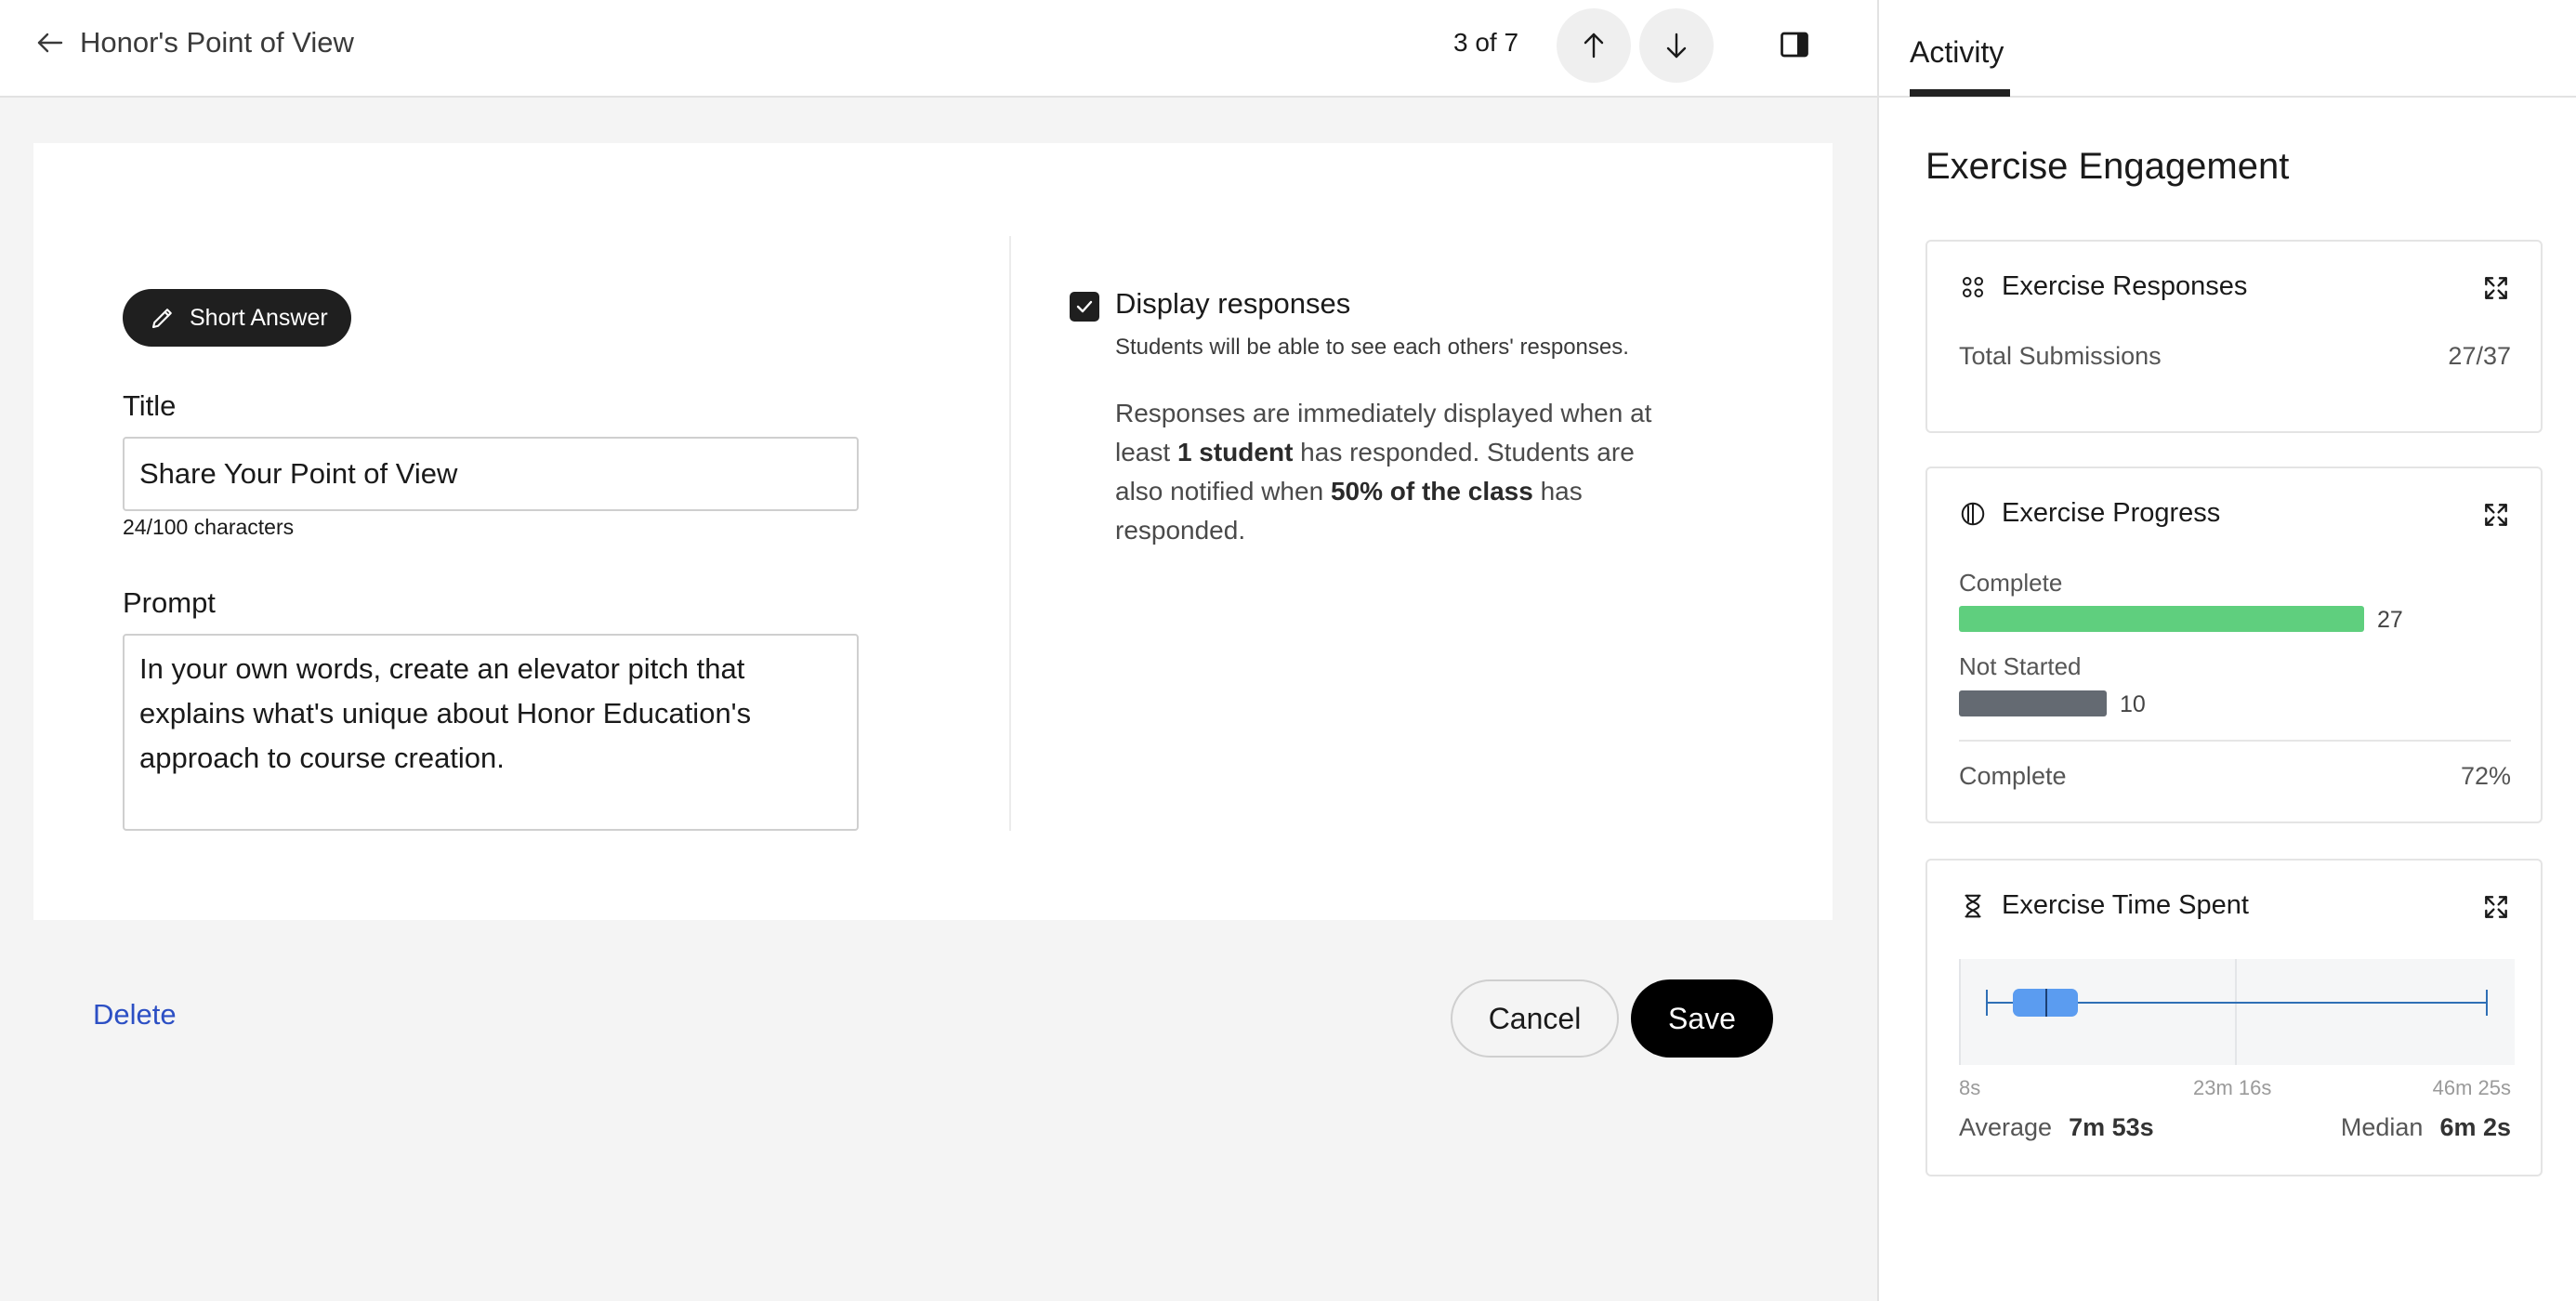 Image resolution: width=2576 pixels, height=1301 pixels. What do you see at coordinates (1973, 286) in the screenshot?
I see `grid-circles-icon` at bounding box center [1973, 286].